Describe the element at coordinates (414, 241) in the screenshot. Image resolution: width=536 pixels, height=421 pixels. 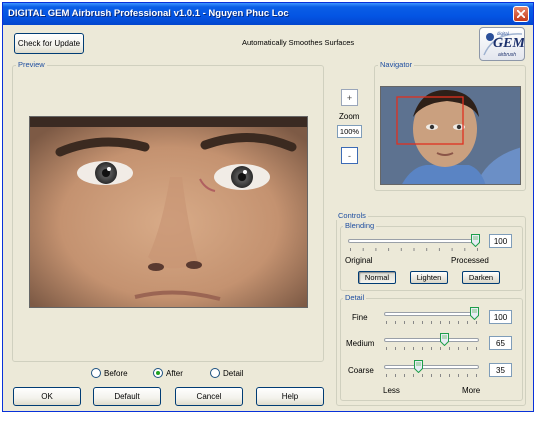
I see `blending-slider-track` at that location.